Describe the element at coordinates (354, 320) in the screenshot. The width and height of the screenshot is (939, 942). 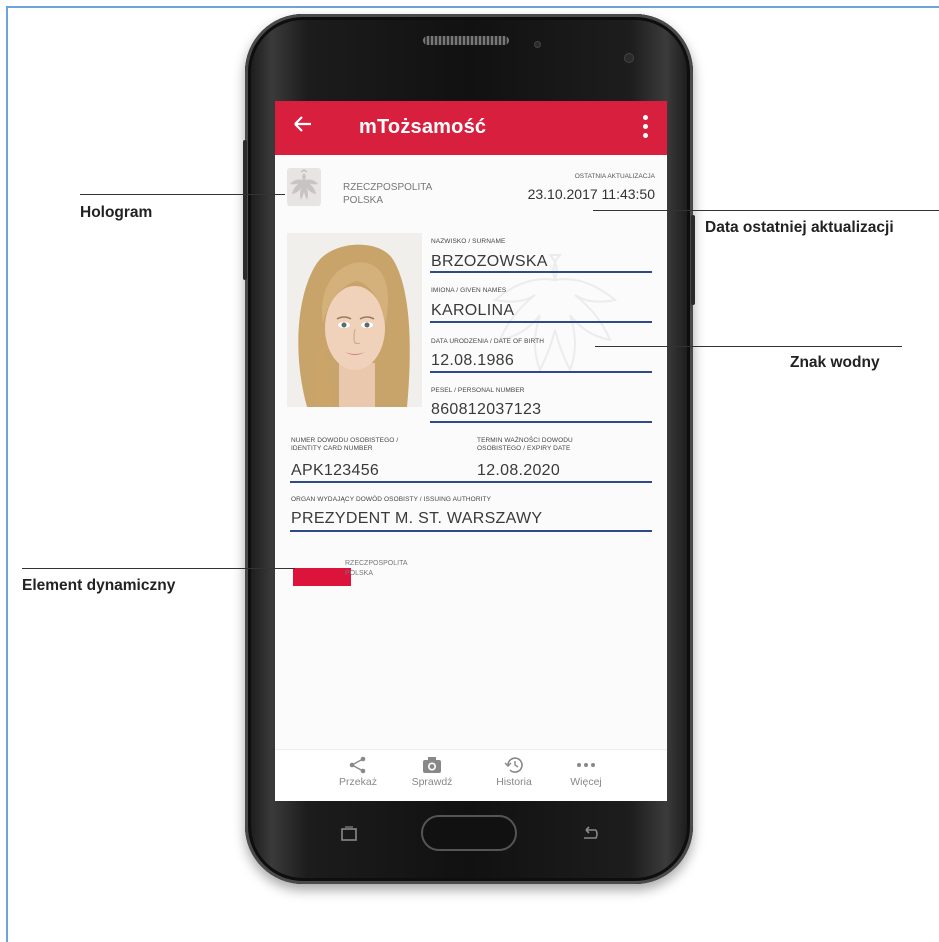
I see `holder-photo` at that location.